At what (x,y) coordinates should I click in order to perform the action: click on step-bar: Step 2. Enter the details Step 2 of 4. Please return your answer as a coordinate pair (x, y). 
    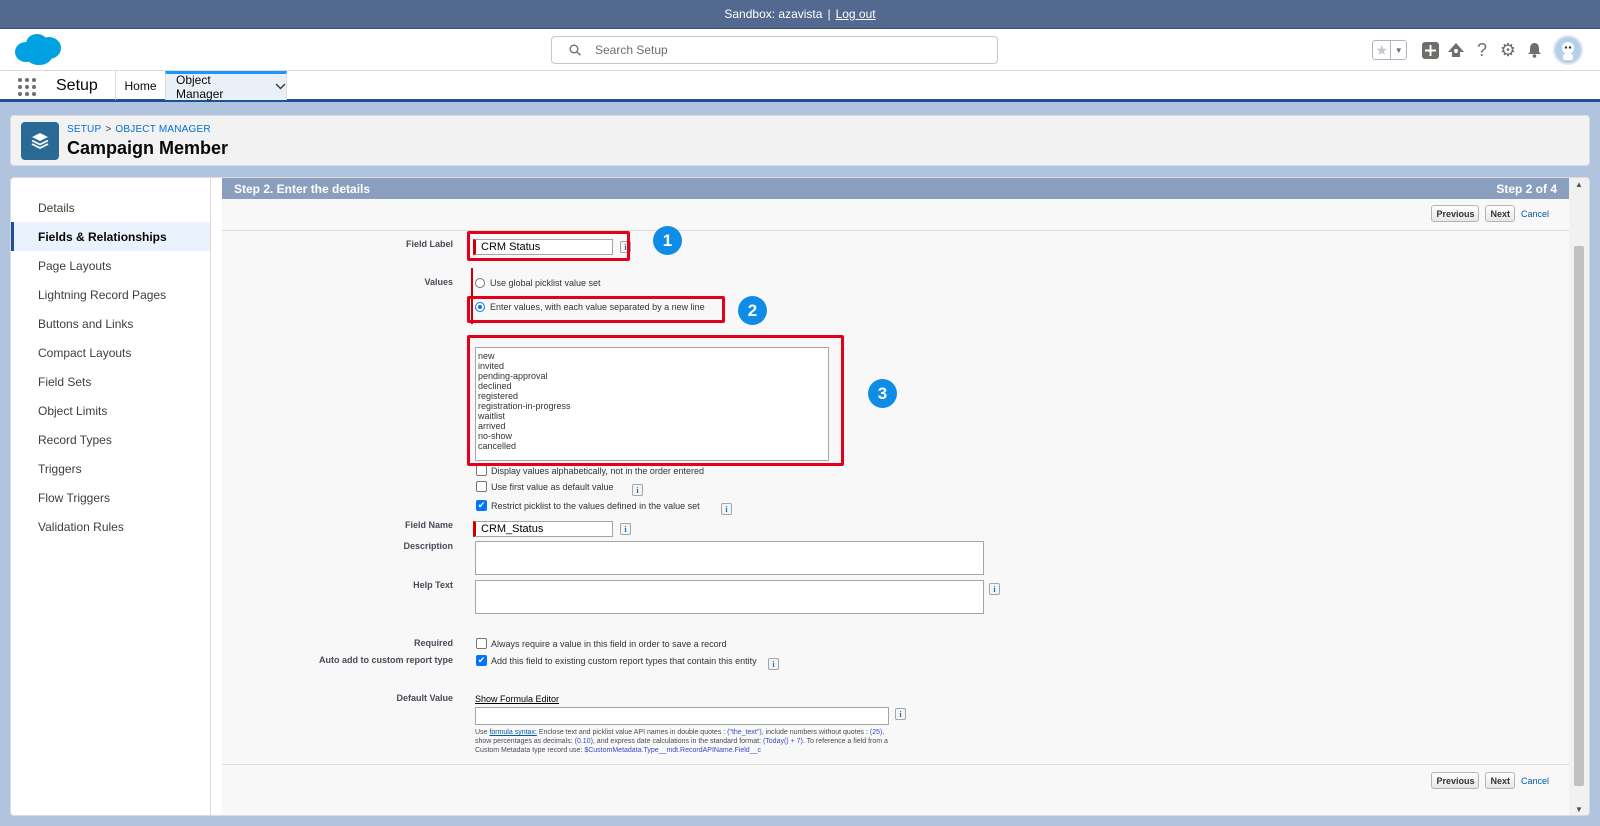
    Looking at the image, I should click on (895, 188).